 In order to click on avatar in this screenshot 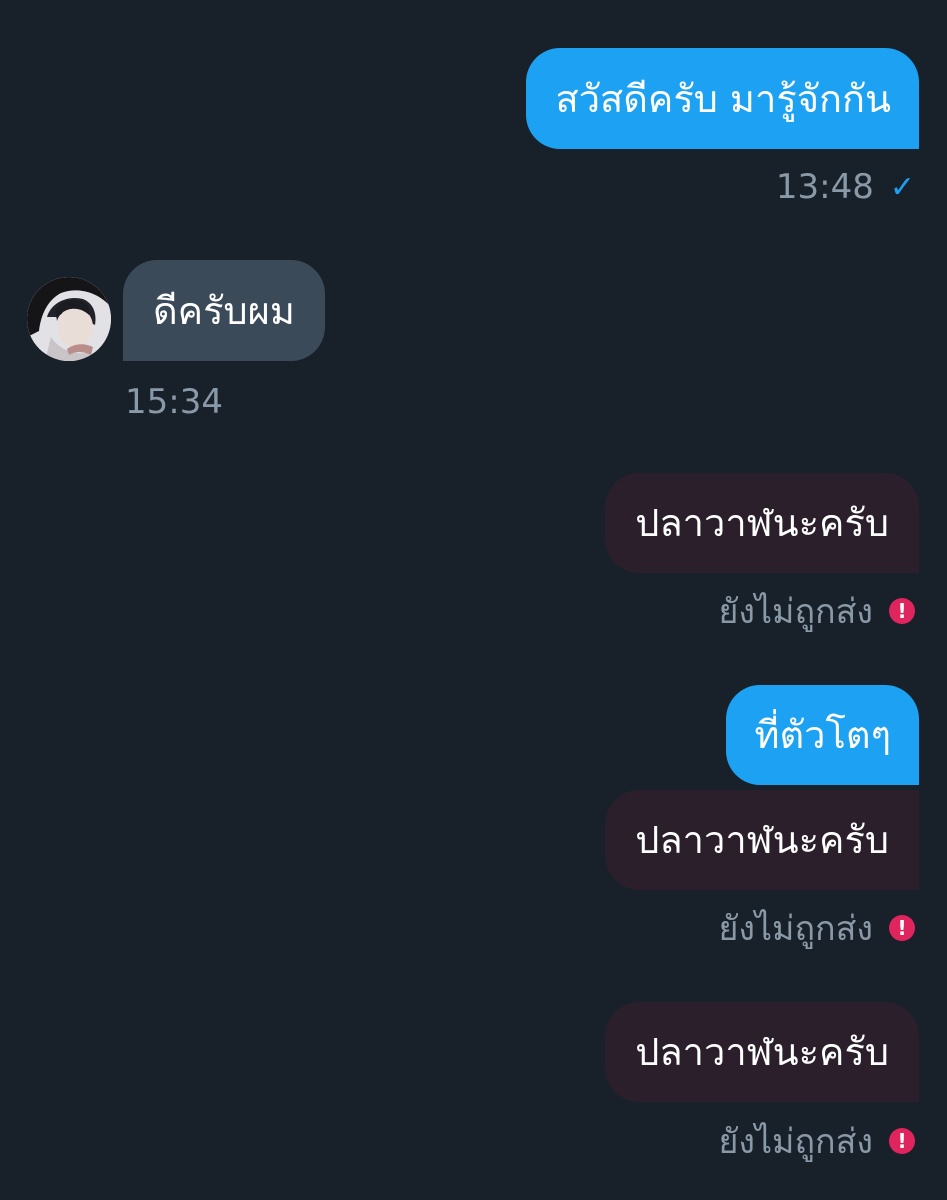, I will do `click(69, 319)`.